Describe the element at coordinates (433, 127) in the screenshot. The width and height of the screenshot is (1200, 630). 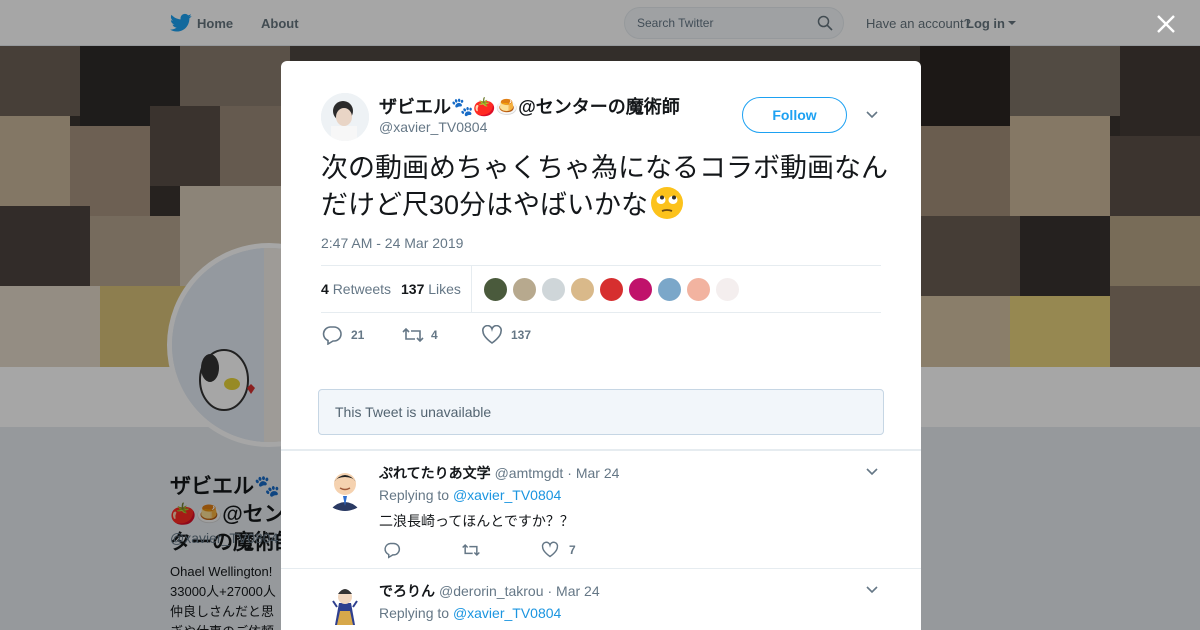
I see `tweet-author-handle: @xavier_TV0804` at that location.